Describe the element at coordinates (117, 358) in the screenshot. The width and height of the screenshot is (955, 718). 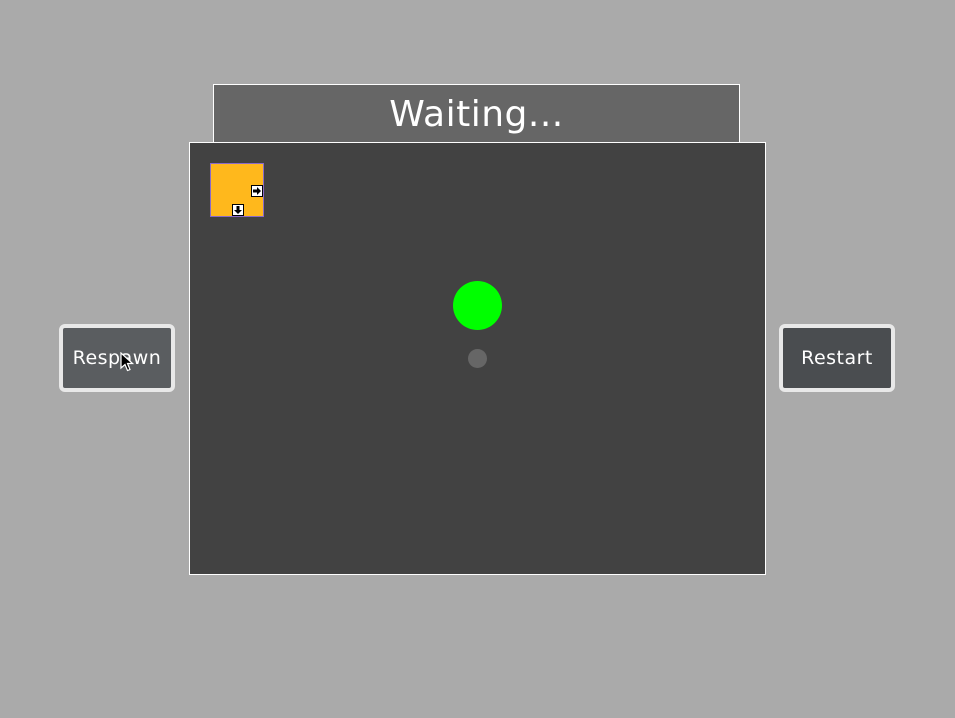
I see `respawn-button: Respawn` at that location.